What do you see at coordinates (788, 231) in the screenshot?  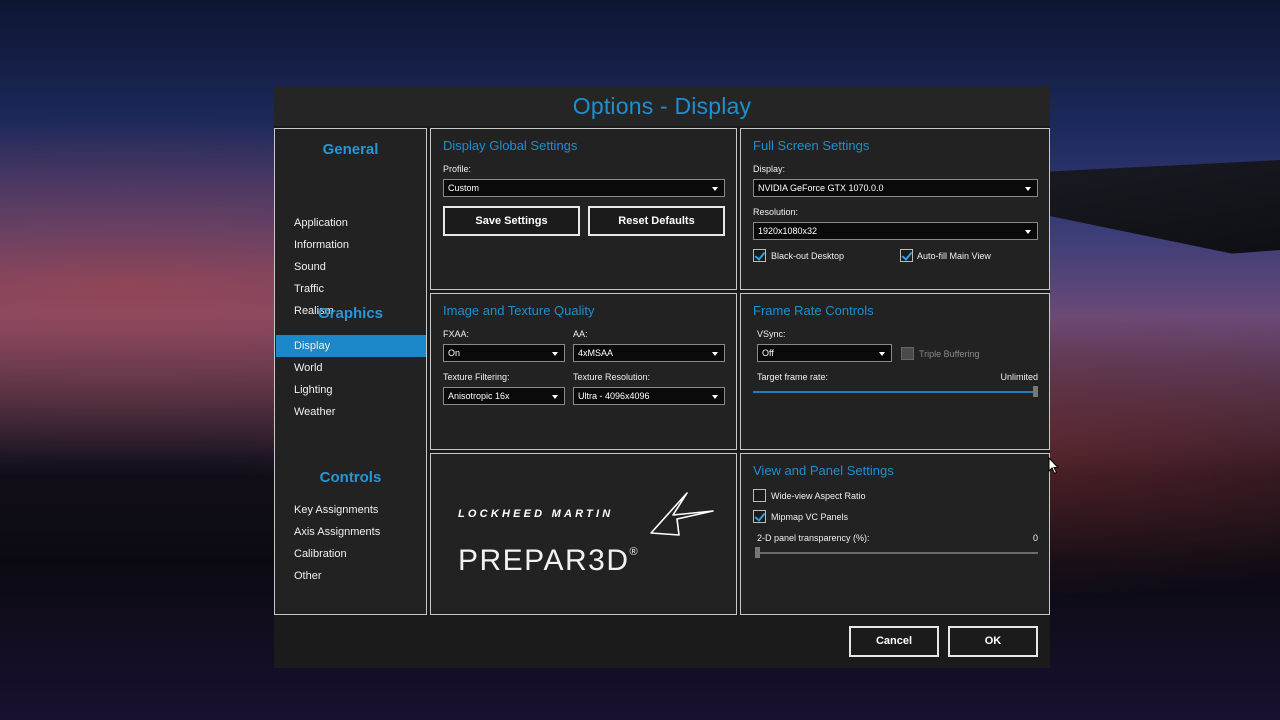 I see `resolution-value: 1920x1080x32` at bounding box center [788, 231].